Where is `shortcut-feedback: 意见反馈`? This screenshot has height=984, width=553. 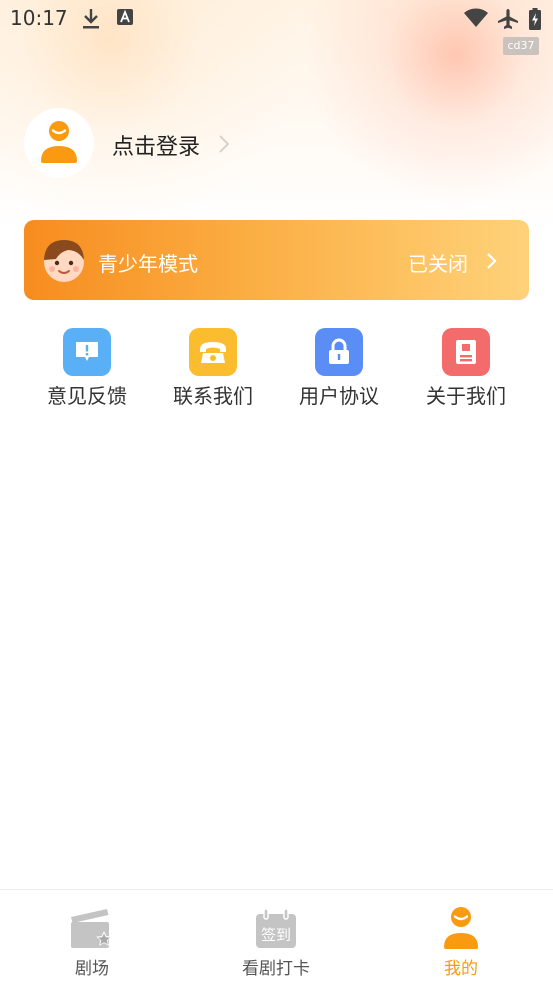 shortcut-feedback: 意见反馈 is located at coordinates (87, 368).